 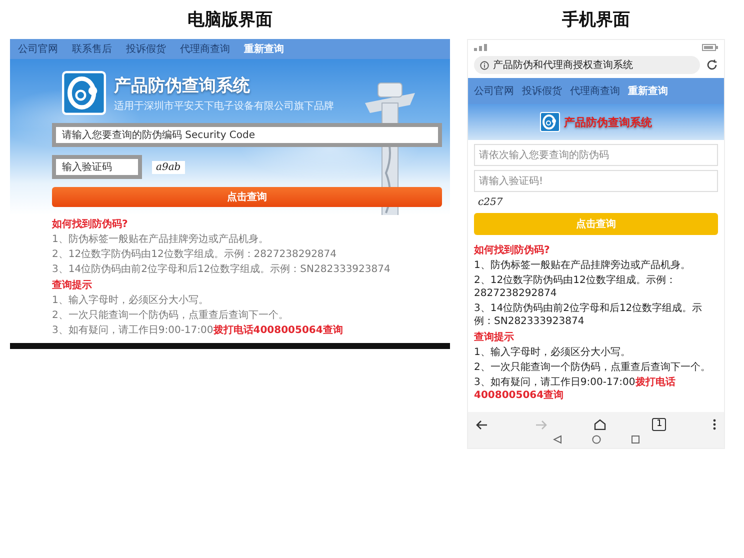 I want to click on tabs-button: 1, so click(x=659, y=424).